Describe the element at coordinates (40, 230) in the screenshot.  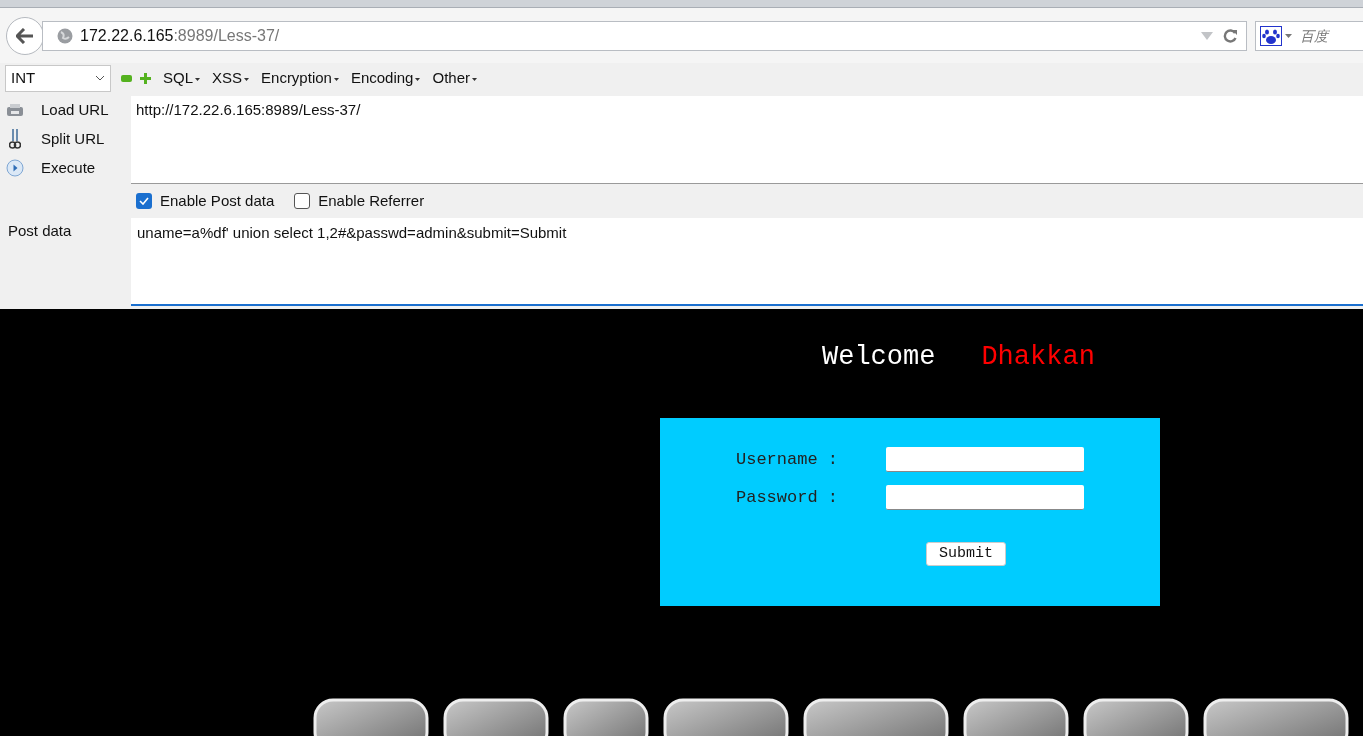
I see `post-data-label: Post data` at that location.